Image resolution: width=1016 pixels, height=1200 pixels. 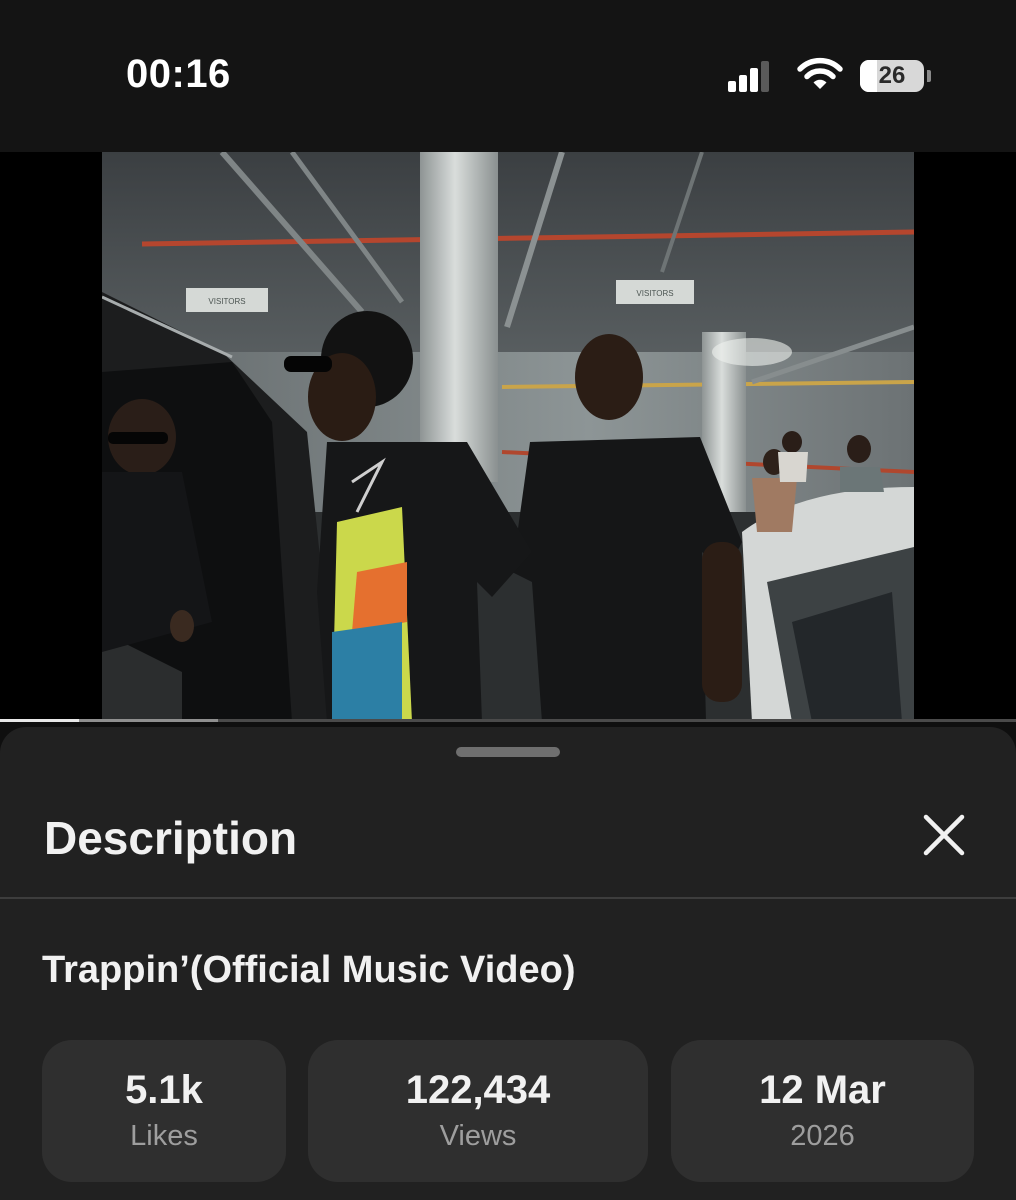 I want to click on battery-level: 26, so click(x=892, y=75).